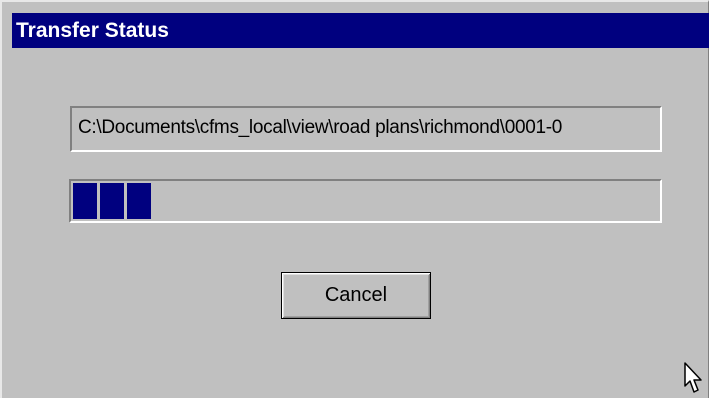  What do you see at coordinates (356, 295) in the screenshot?
I see `cancel-button: Cancel` at bounding box center [356, 295].